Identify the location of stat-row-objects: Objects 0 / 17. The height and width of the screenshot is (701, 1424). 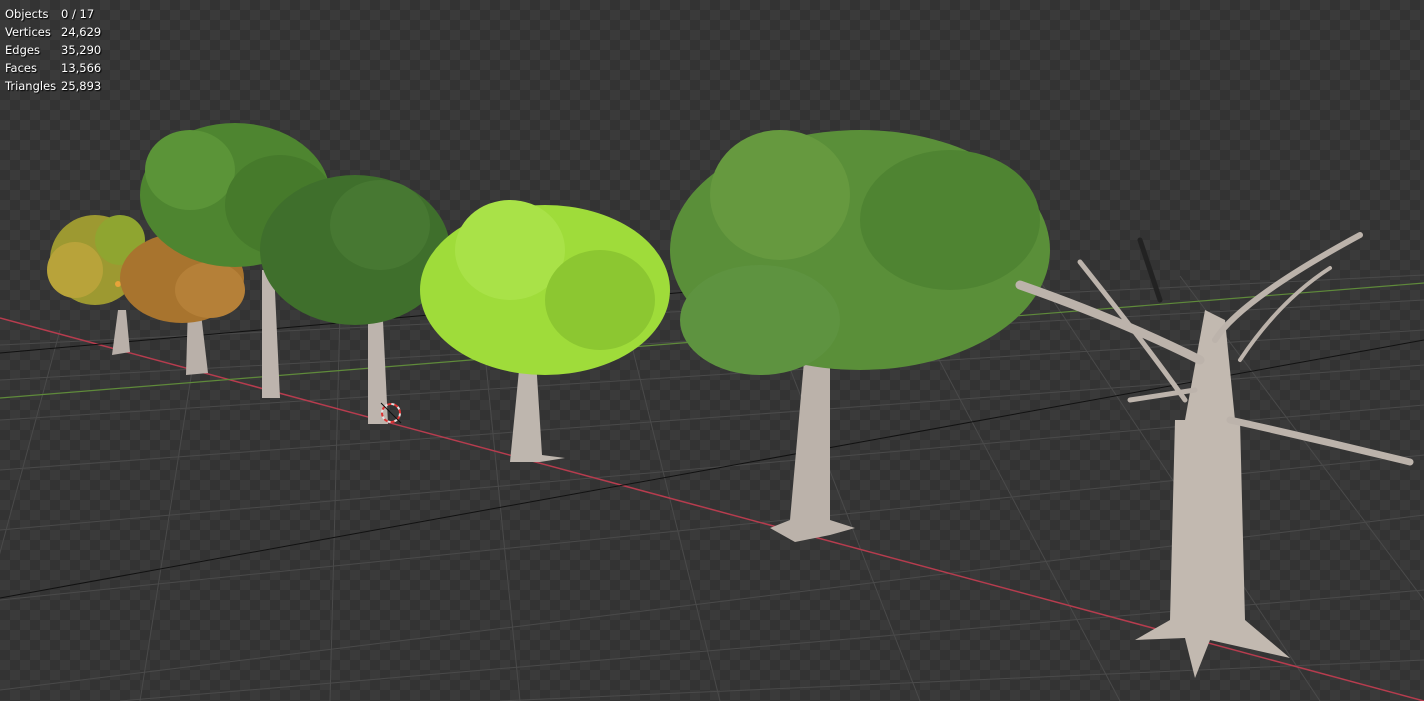
(53, 14).